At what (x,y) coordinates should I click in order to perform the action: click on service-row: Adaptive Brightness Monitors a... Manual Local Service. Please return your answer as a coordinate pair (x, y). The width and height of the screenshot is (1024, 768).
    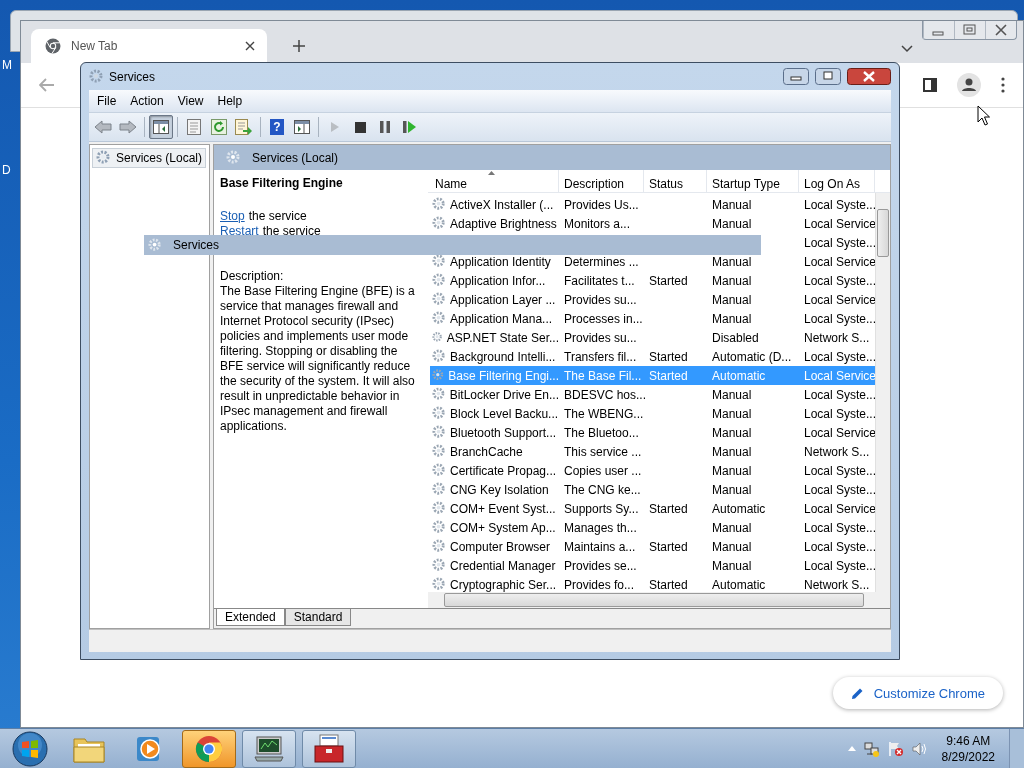
    Looking at the image, I should click on (652, 223).